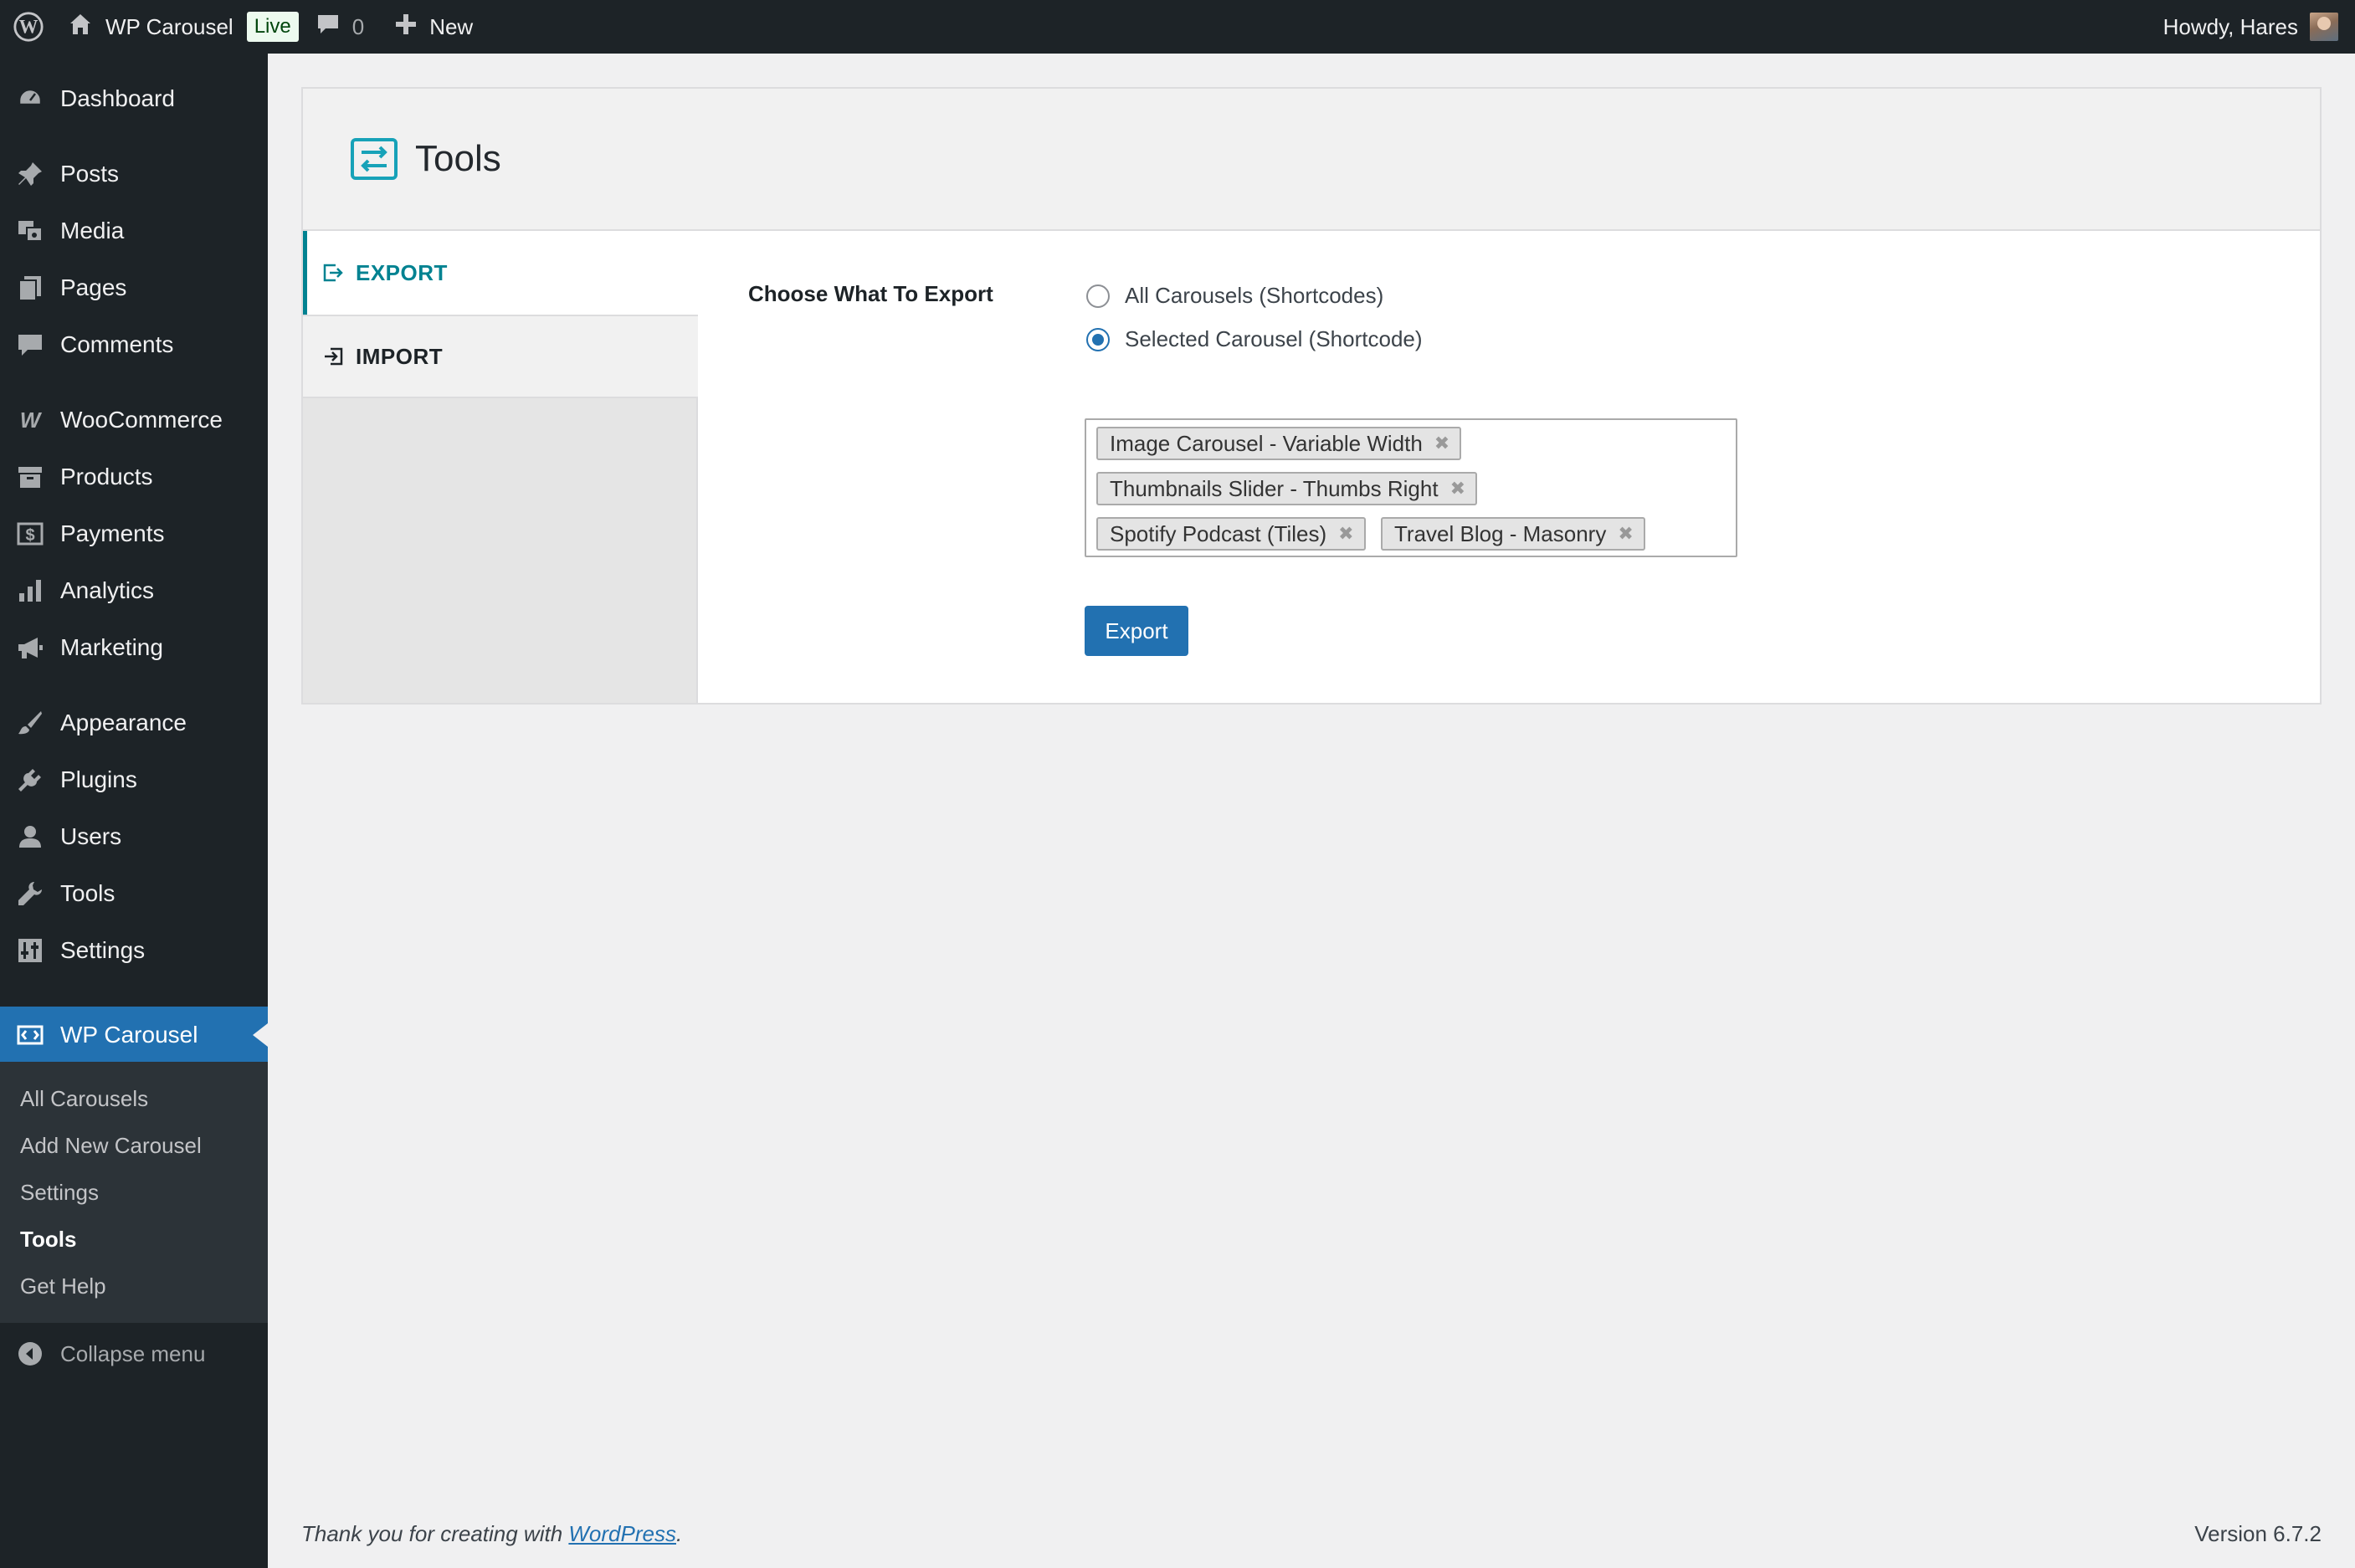 This screenshot has width=2355, height=1568. Describe the element at coordinates (1513, 534) in the screenshot. I see `selected-chip: Travel Blog - Masonry ✖` at that location.